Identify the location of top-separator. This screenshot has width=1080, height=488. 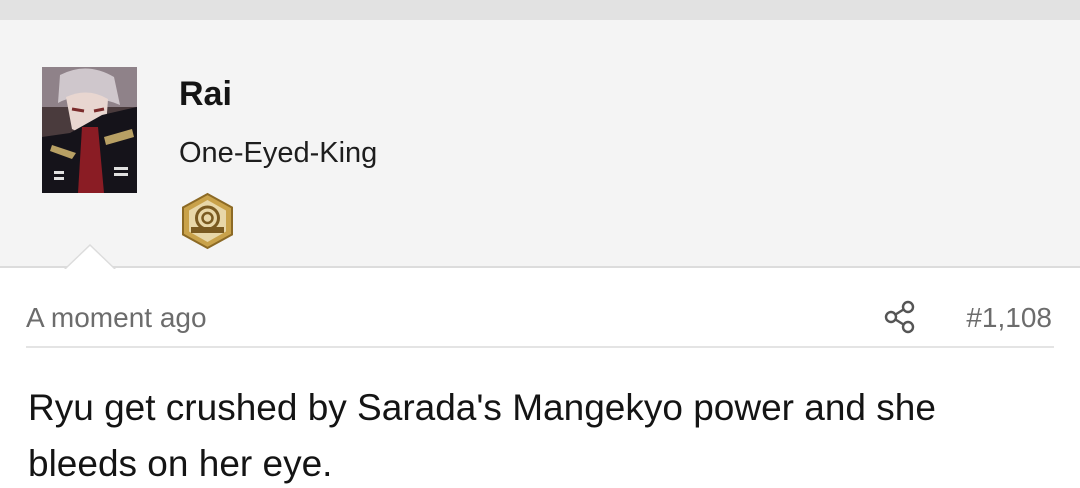
(540, 10).